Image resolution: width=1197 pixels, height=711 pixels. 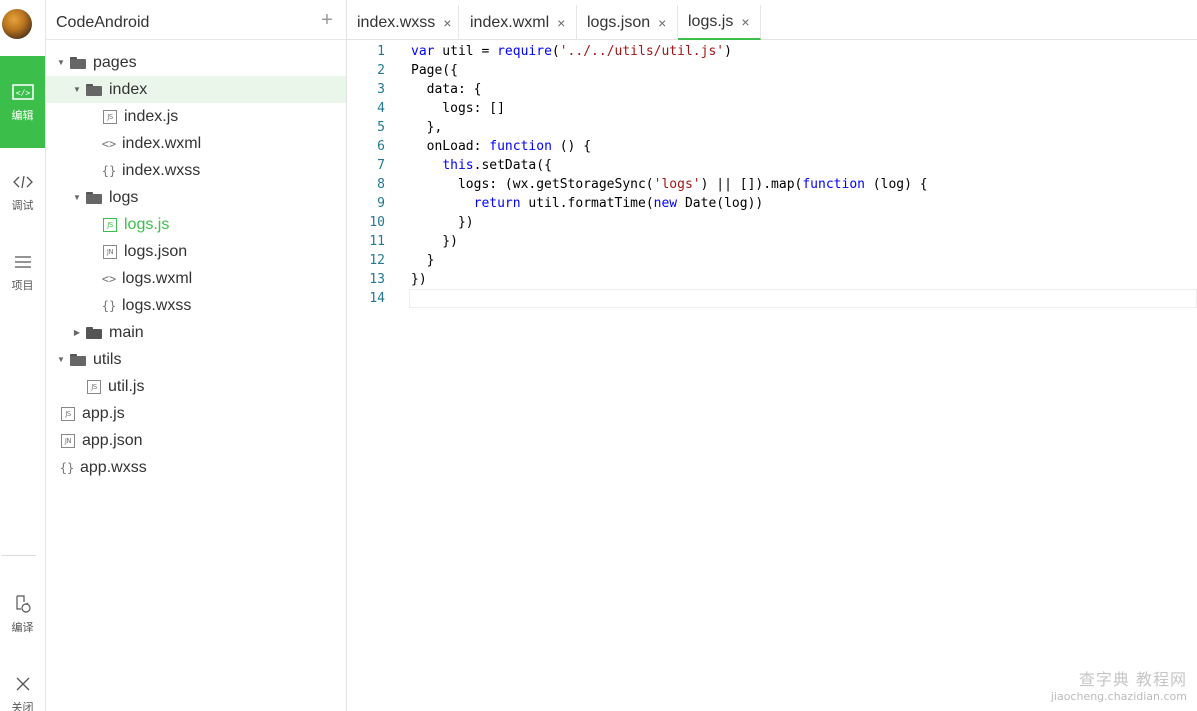 What do you see at coordinates (196, 278) in the screenshot?
I see `tree-file-logs-wxml: <> logs.wxml` at bounding box center [196, 278].